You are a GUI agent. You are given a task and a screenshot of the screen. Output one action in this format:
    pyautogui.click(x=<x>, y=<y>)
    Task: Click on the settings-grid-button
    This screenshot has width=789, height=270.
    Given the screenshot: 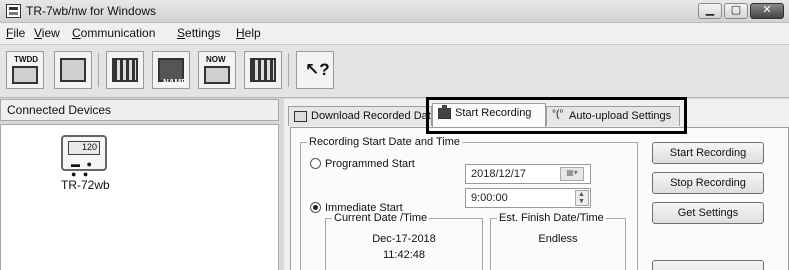 What is the action you would take?
    pyautogui.click(x=263, y=70)
    